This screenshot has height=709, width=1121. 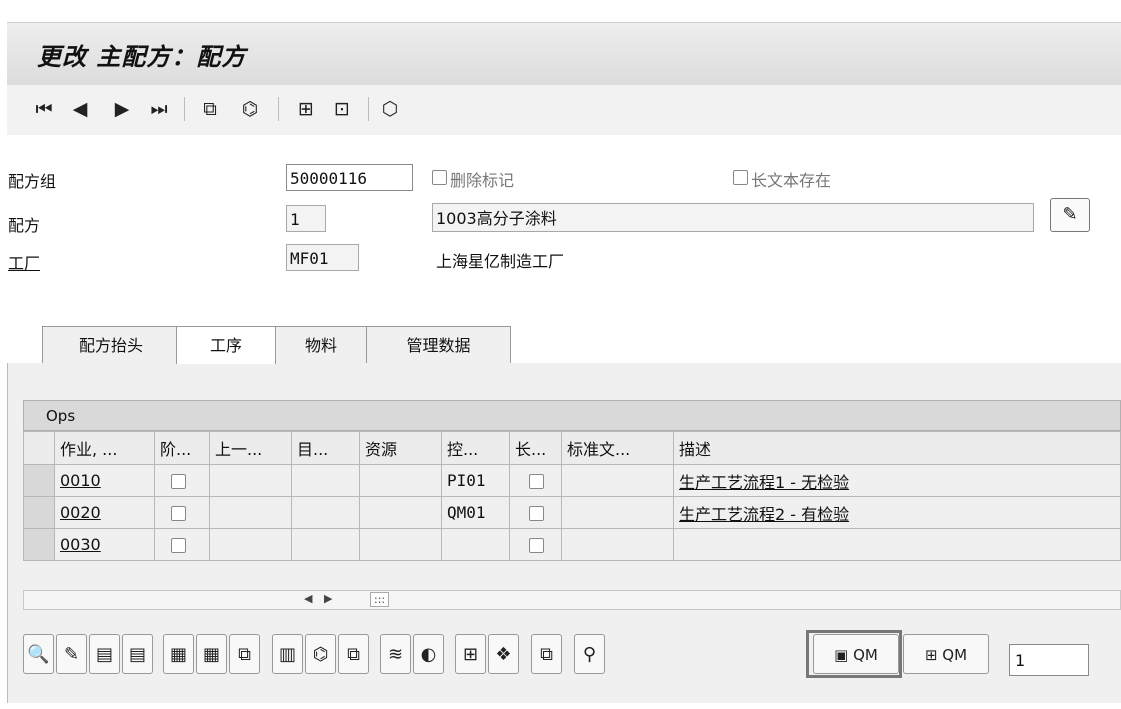 What do you see at coordinates (854, 654) in the screenshot?
I see `highlight-box` at bounding box center [854, 654].